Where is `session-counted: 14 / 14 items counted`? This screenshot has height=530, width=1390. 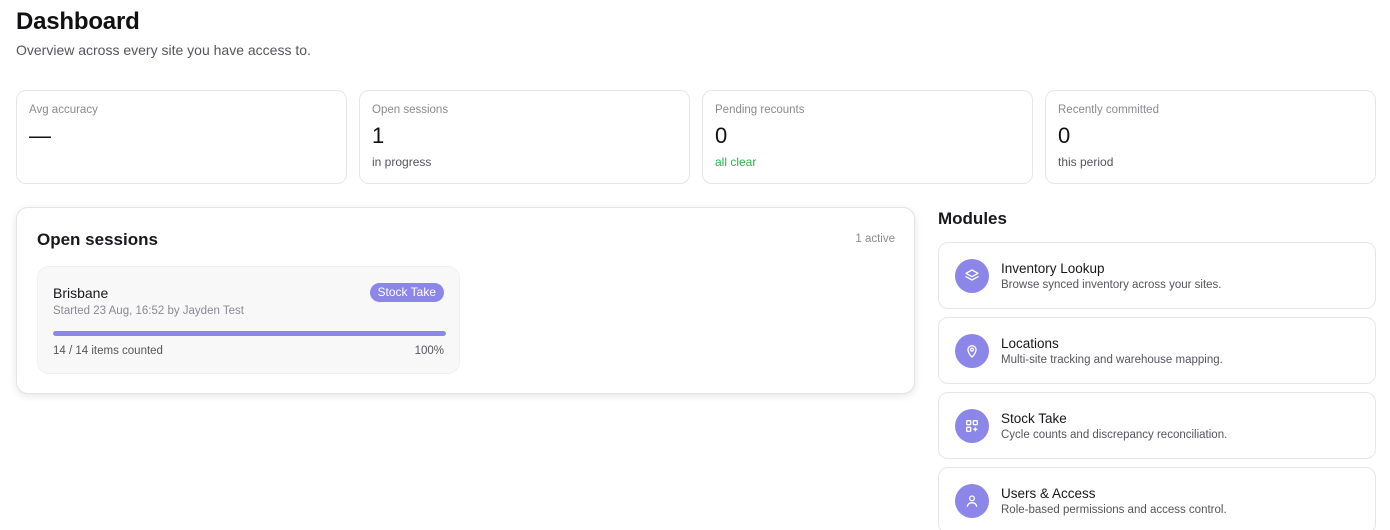
session-counted: 14 / 14 items counted is located at coordinates (108, 351).